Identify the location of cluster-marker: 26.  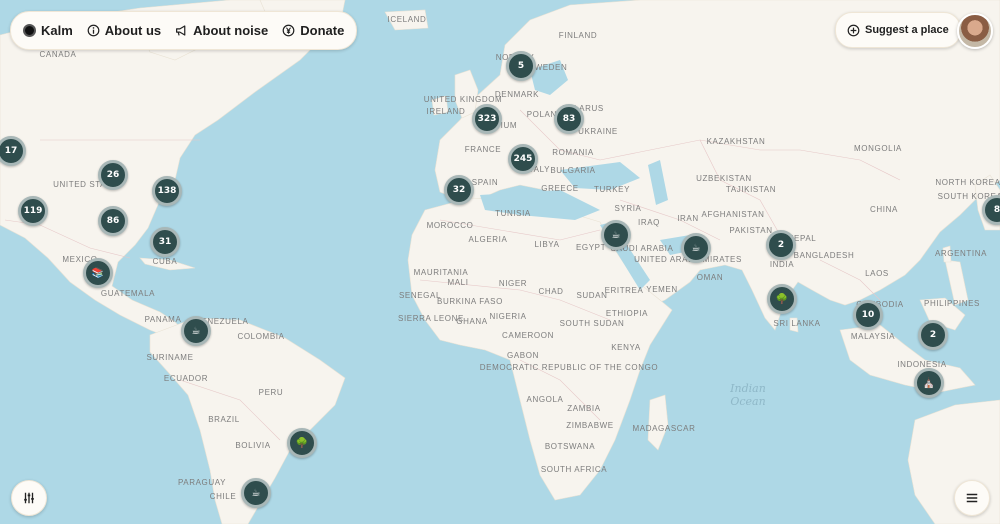
(113, 175).